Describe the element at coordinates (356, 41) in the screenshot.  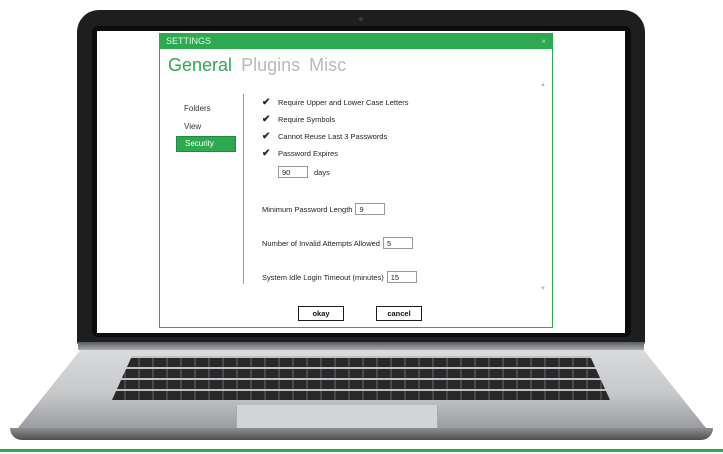
I see `dialog-titlebar: SETTINGS ×` at that location.